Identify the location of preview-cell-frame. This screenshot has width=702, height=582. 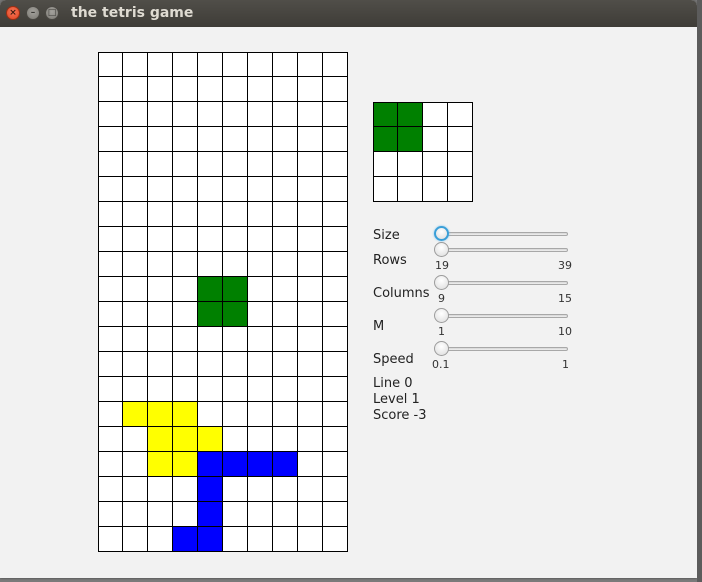
(423, 152).